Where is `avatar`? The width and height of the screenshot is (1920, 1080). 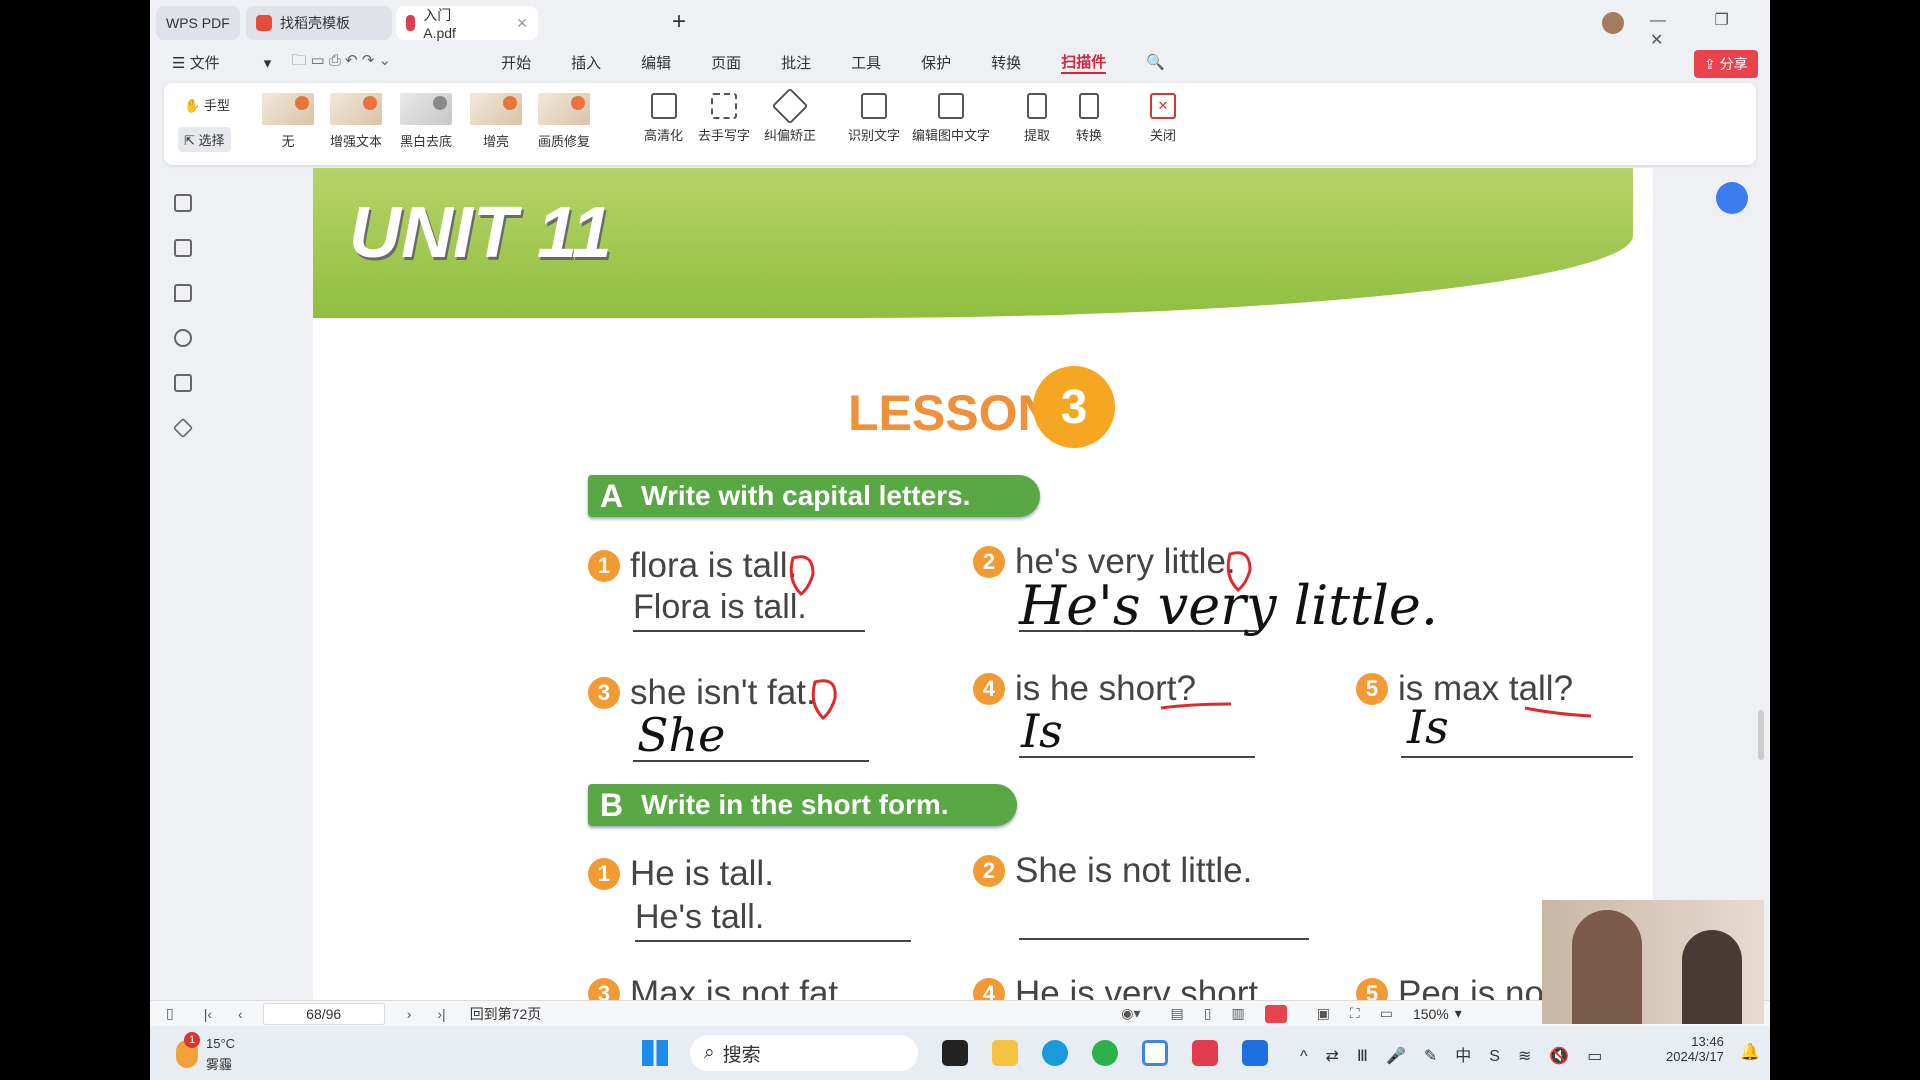 avatar is located at coordinates (1613, 23).